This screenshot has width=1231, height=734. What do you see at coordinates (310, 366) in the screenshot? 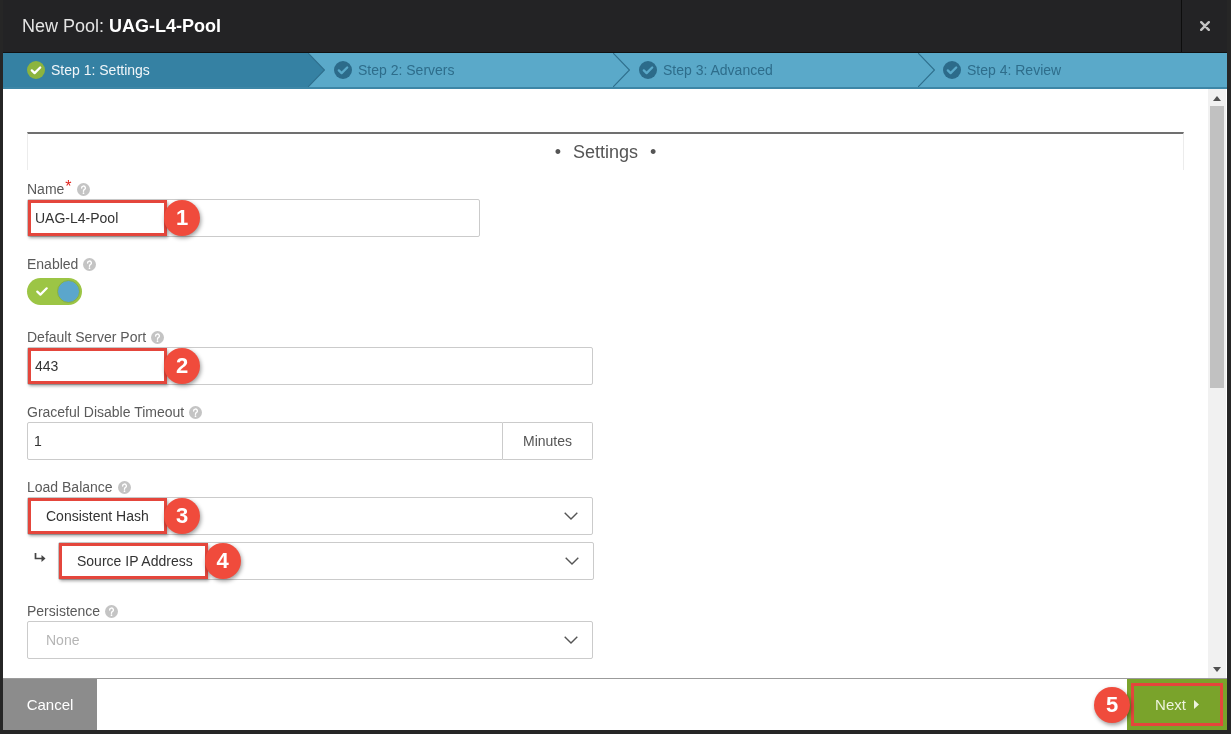
I see `input-field: 443 2` at bounding box center [310, 366].